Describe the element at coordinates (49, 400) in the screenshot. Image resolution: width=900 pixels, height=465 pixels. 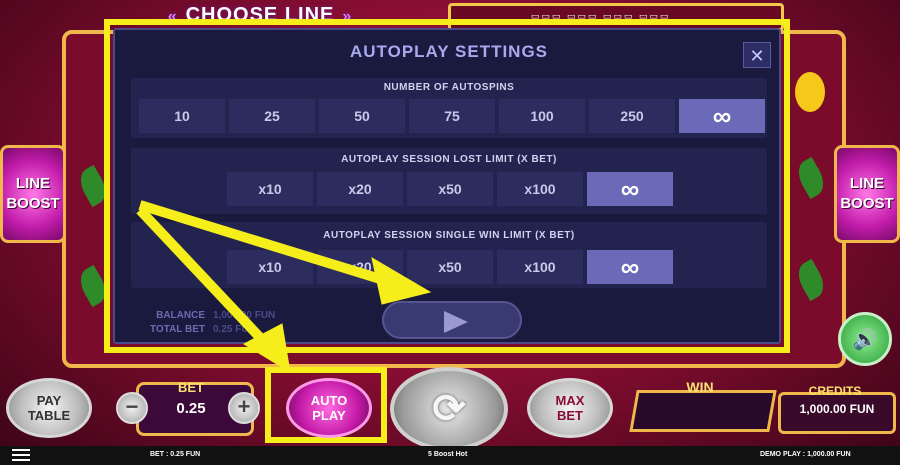
I see `pay-table-label-1: PAY` at that location.